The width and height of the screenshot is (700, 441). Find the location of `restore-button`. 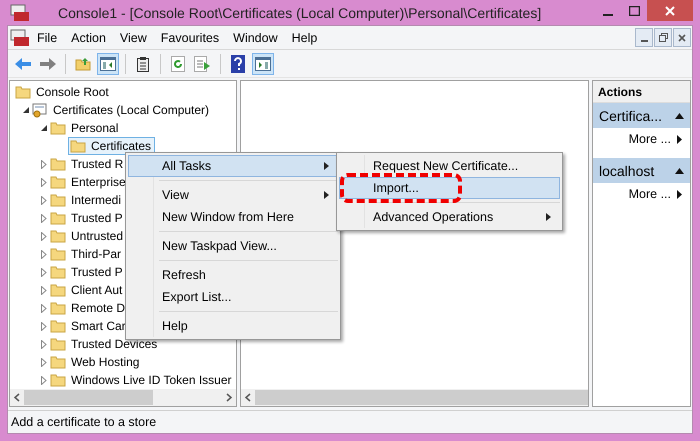

restore-button is located at coordinates (663, 37).